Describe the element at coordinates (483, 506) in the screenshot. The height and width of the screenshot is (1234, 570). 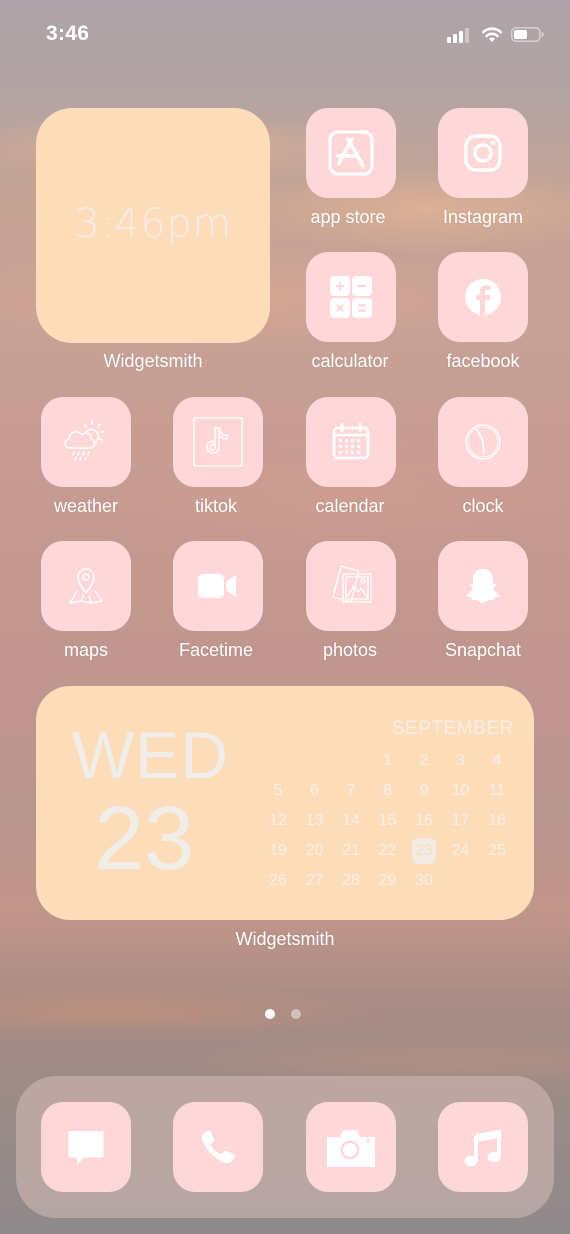
I see `app-label: clock` at that location.